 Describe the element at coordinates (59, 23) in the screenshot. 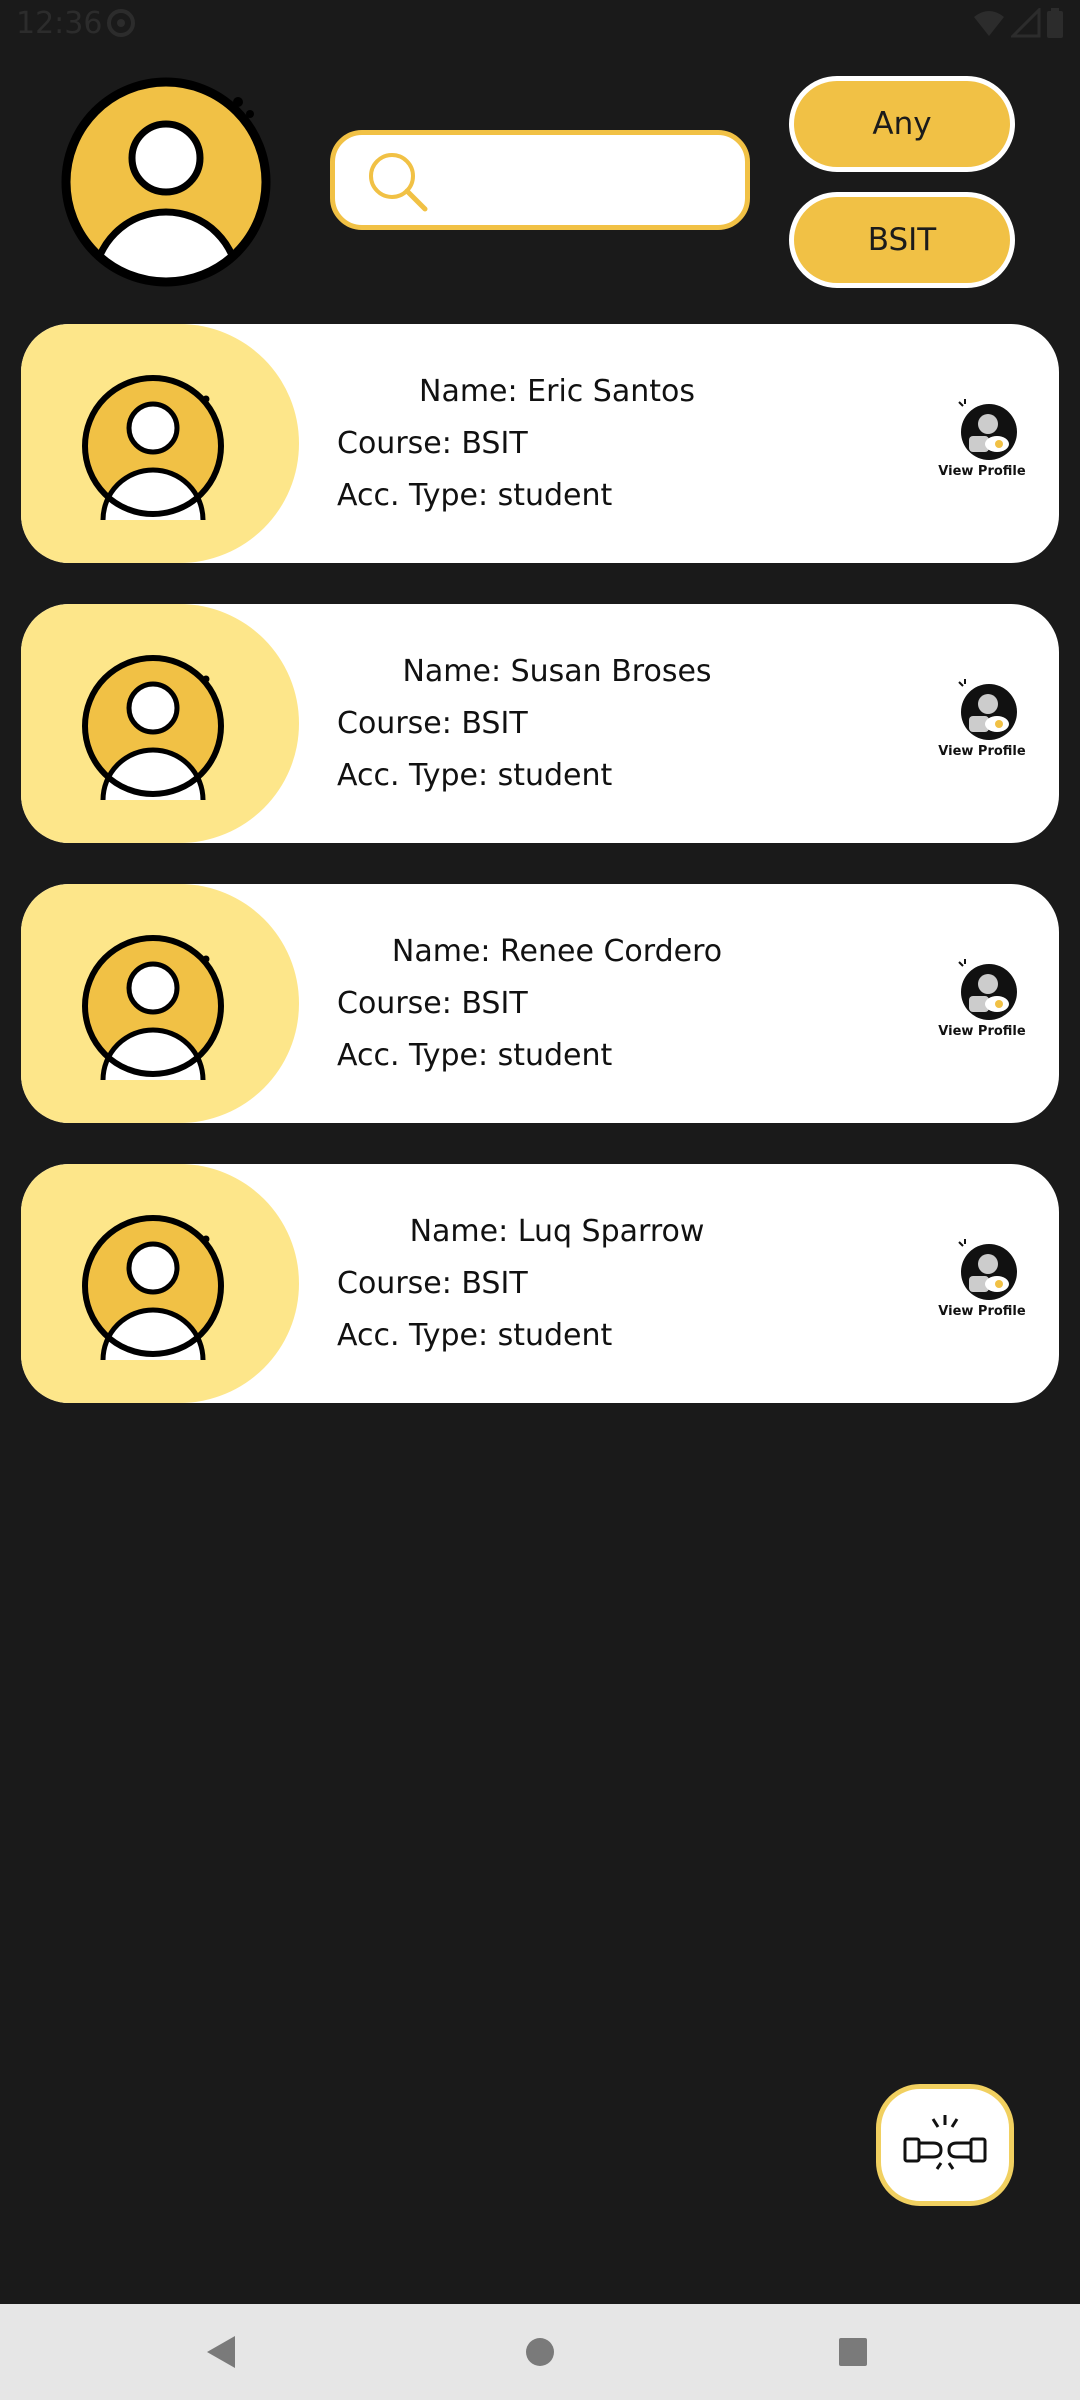

I see `status-time: 12:36` at that location.